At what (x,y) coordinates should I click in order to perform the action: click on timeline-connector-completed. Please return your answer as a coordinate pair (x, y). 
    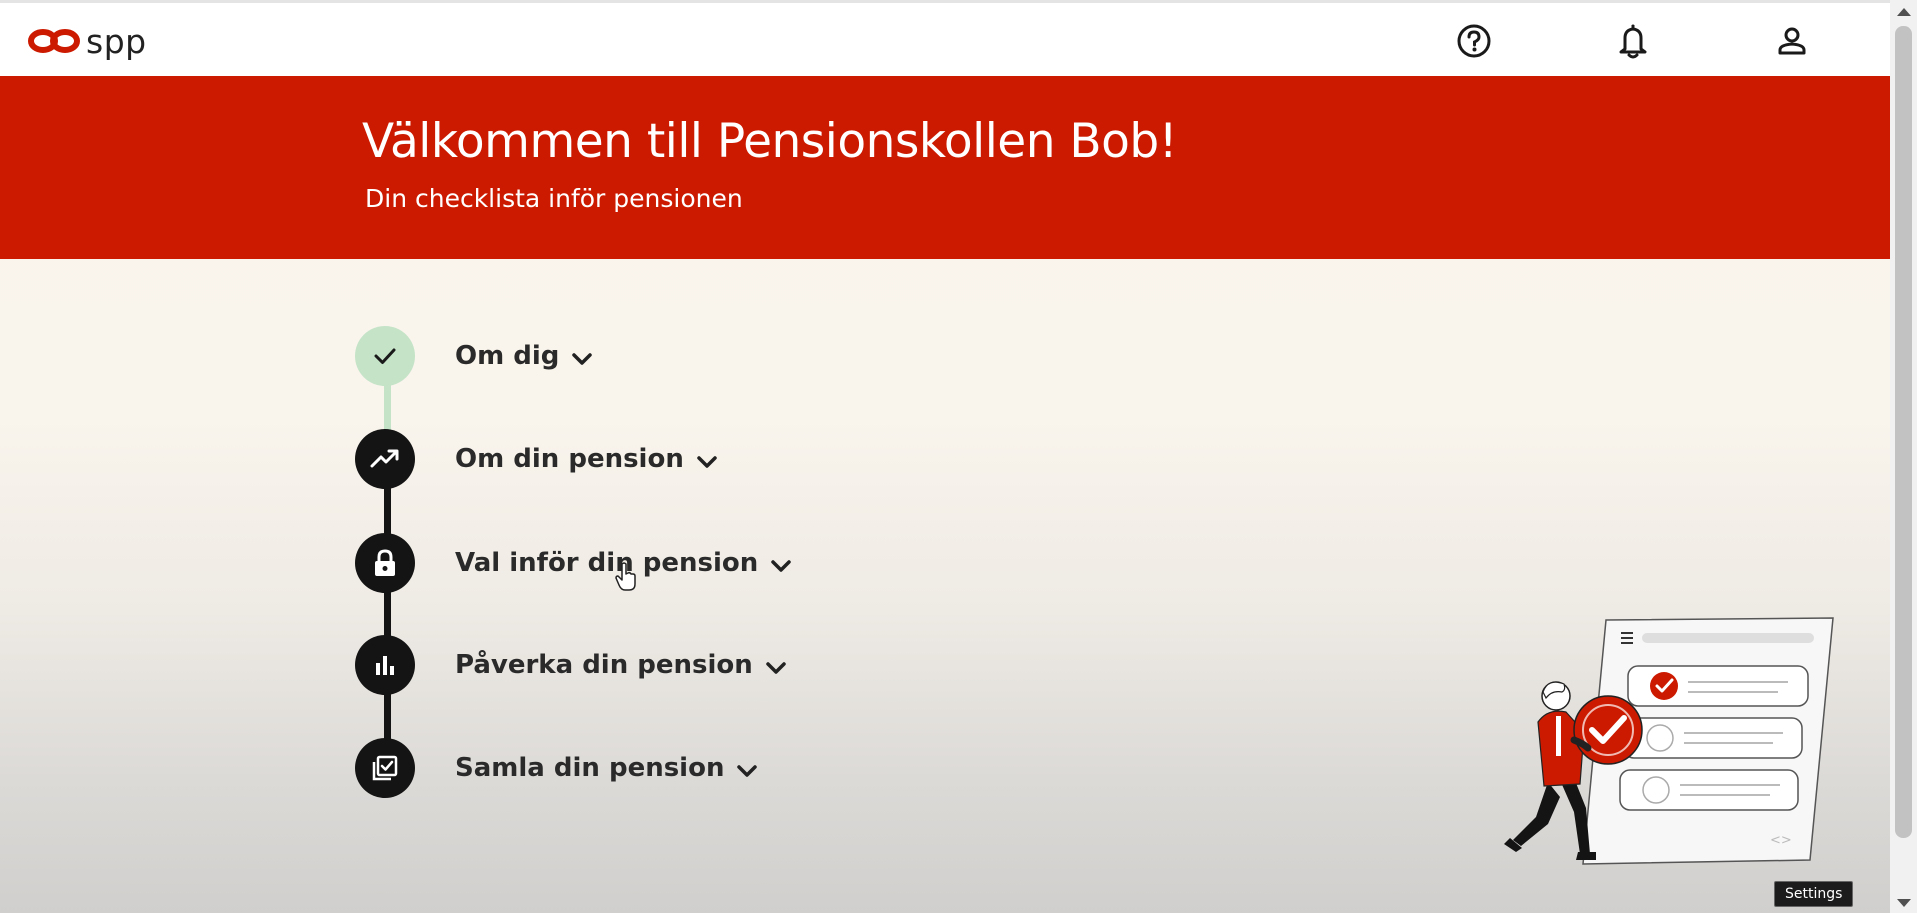
    Looking at the image, I should click on (387, 409).